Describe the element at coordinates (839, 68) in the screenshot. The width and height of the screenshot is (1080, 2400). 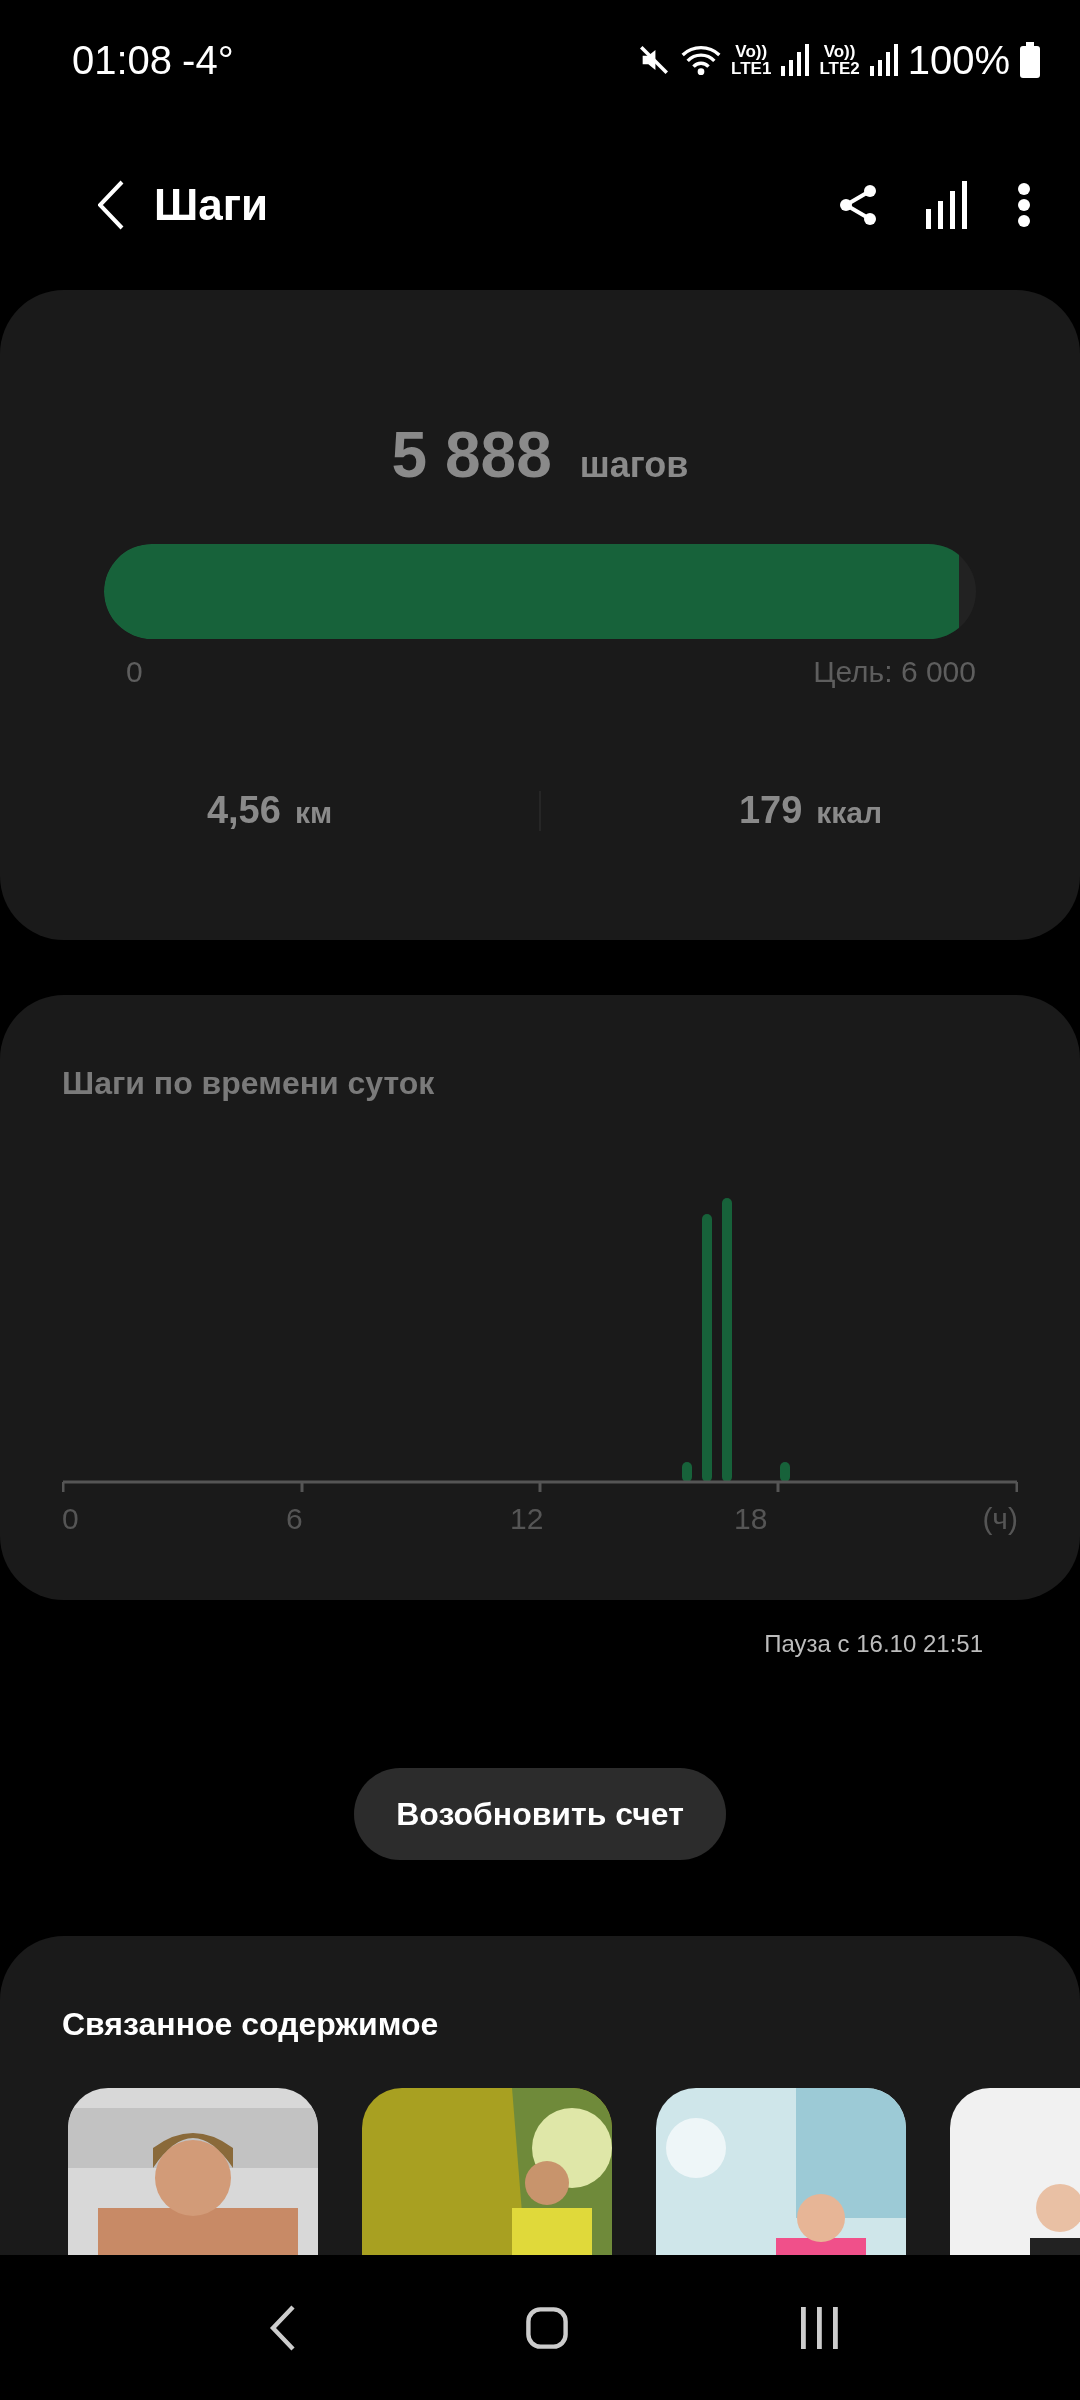
I see `network-label: LTE2` at that location.